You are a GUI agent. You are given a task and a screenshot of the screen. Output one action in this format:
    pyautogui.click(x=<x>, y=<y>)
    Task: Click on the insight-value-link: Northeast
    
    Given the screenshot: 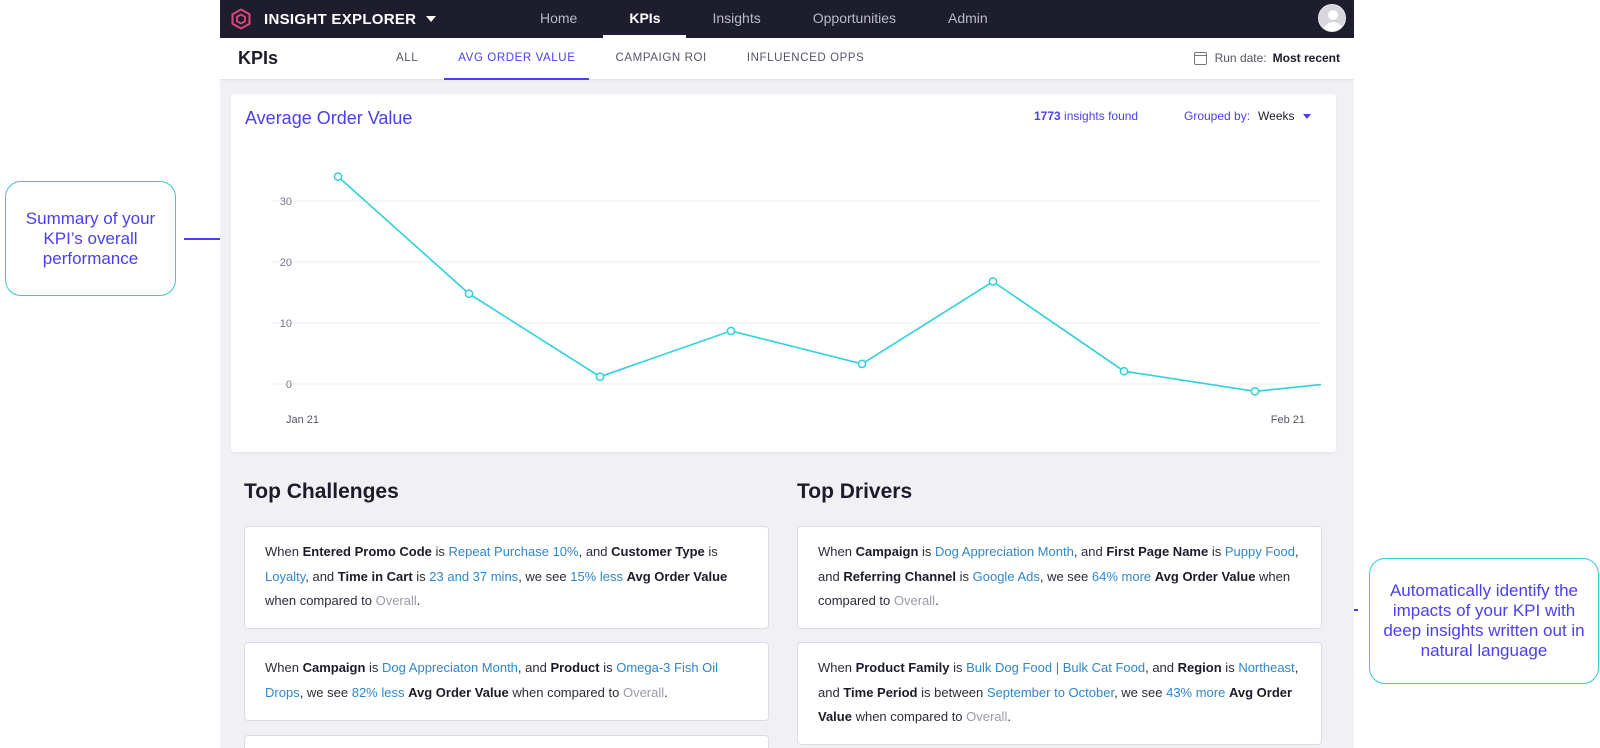 What is the action you would take?
    pyautogui.click(x=1266, y=667)
    